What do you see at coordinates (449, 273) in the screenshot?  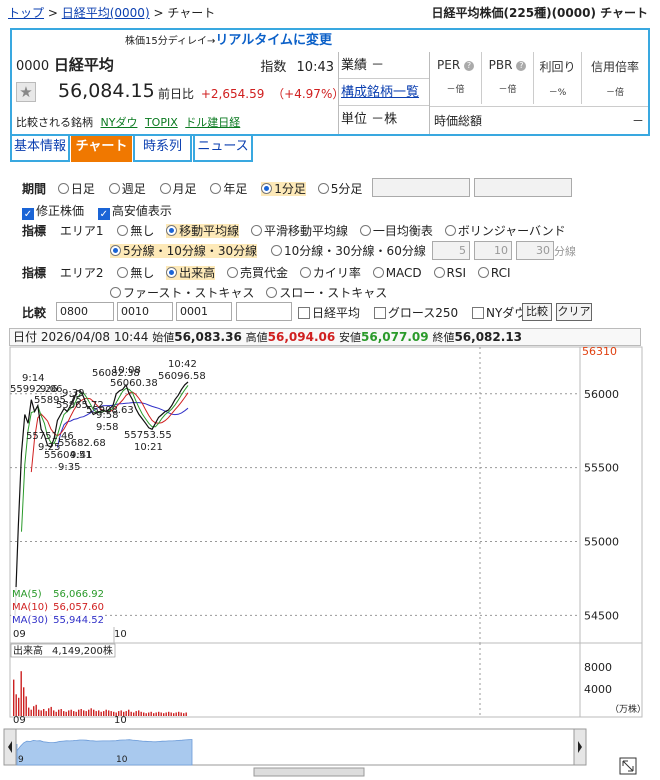 I see `area2-rsi: RSI` at bounding box center [449, 273].